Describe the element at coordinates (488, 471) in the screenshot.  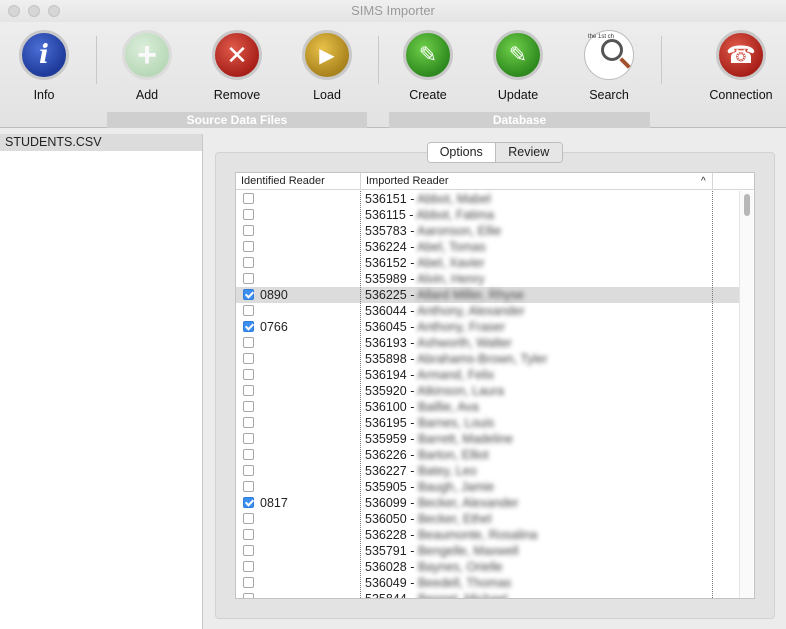
I see `table-row: 536227 - Batey, Leo` at that location.